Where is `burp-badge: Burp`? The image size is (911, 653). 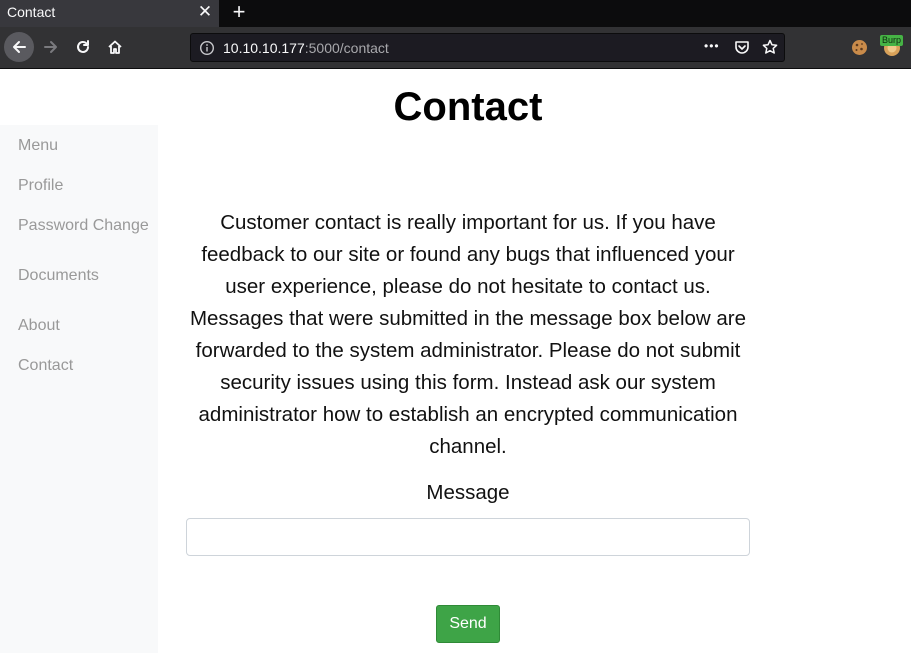
burp-badge: Burp is located at coordinates (892, 40).